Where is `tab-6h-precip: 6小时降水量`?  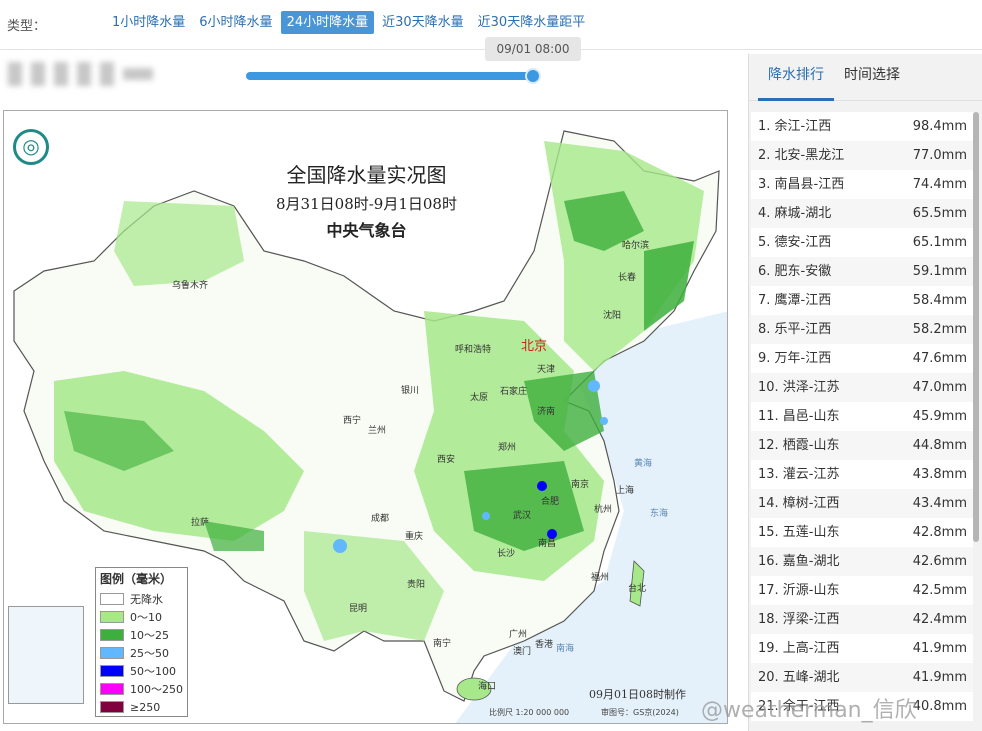
tab-6h-precip: 6小时降水量 is located at coordinates (235, 22).